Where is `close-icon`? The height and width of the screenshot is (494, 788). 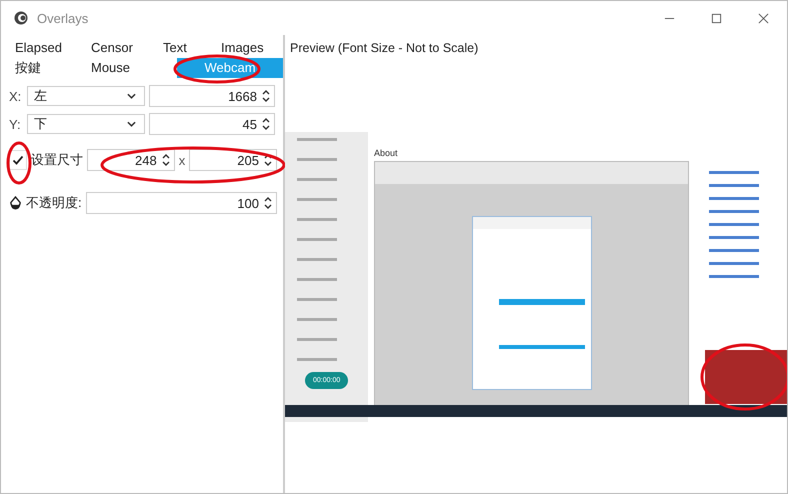 close-icon is located at coordinates (763, 18).